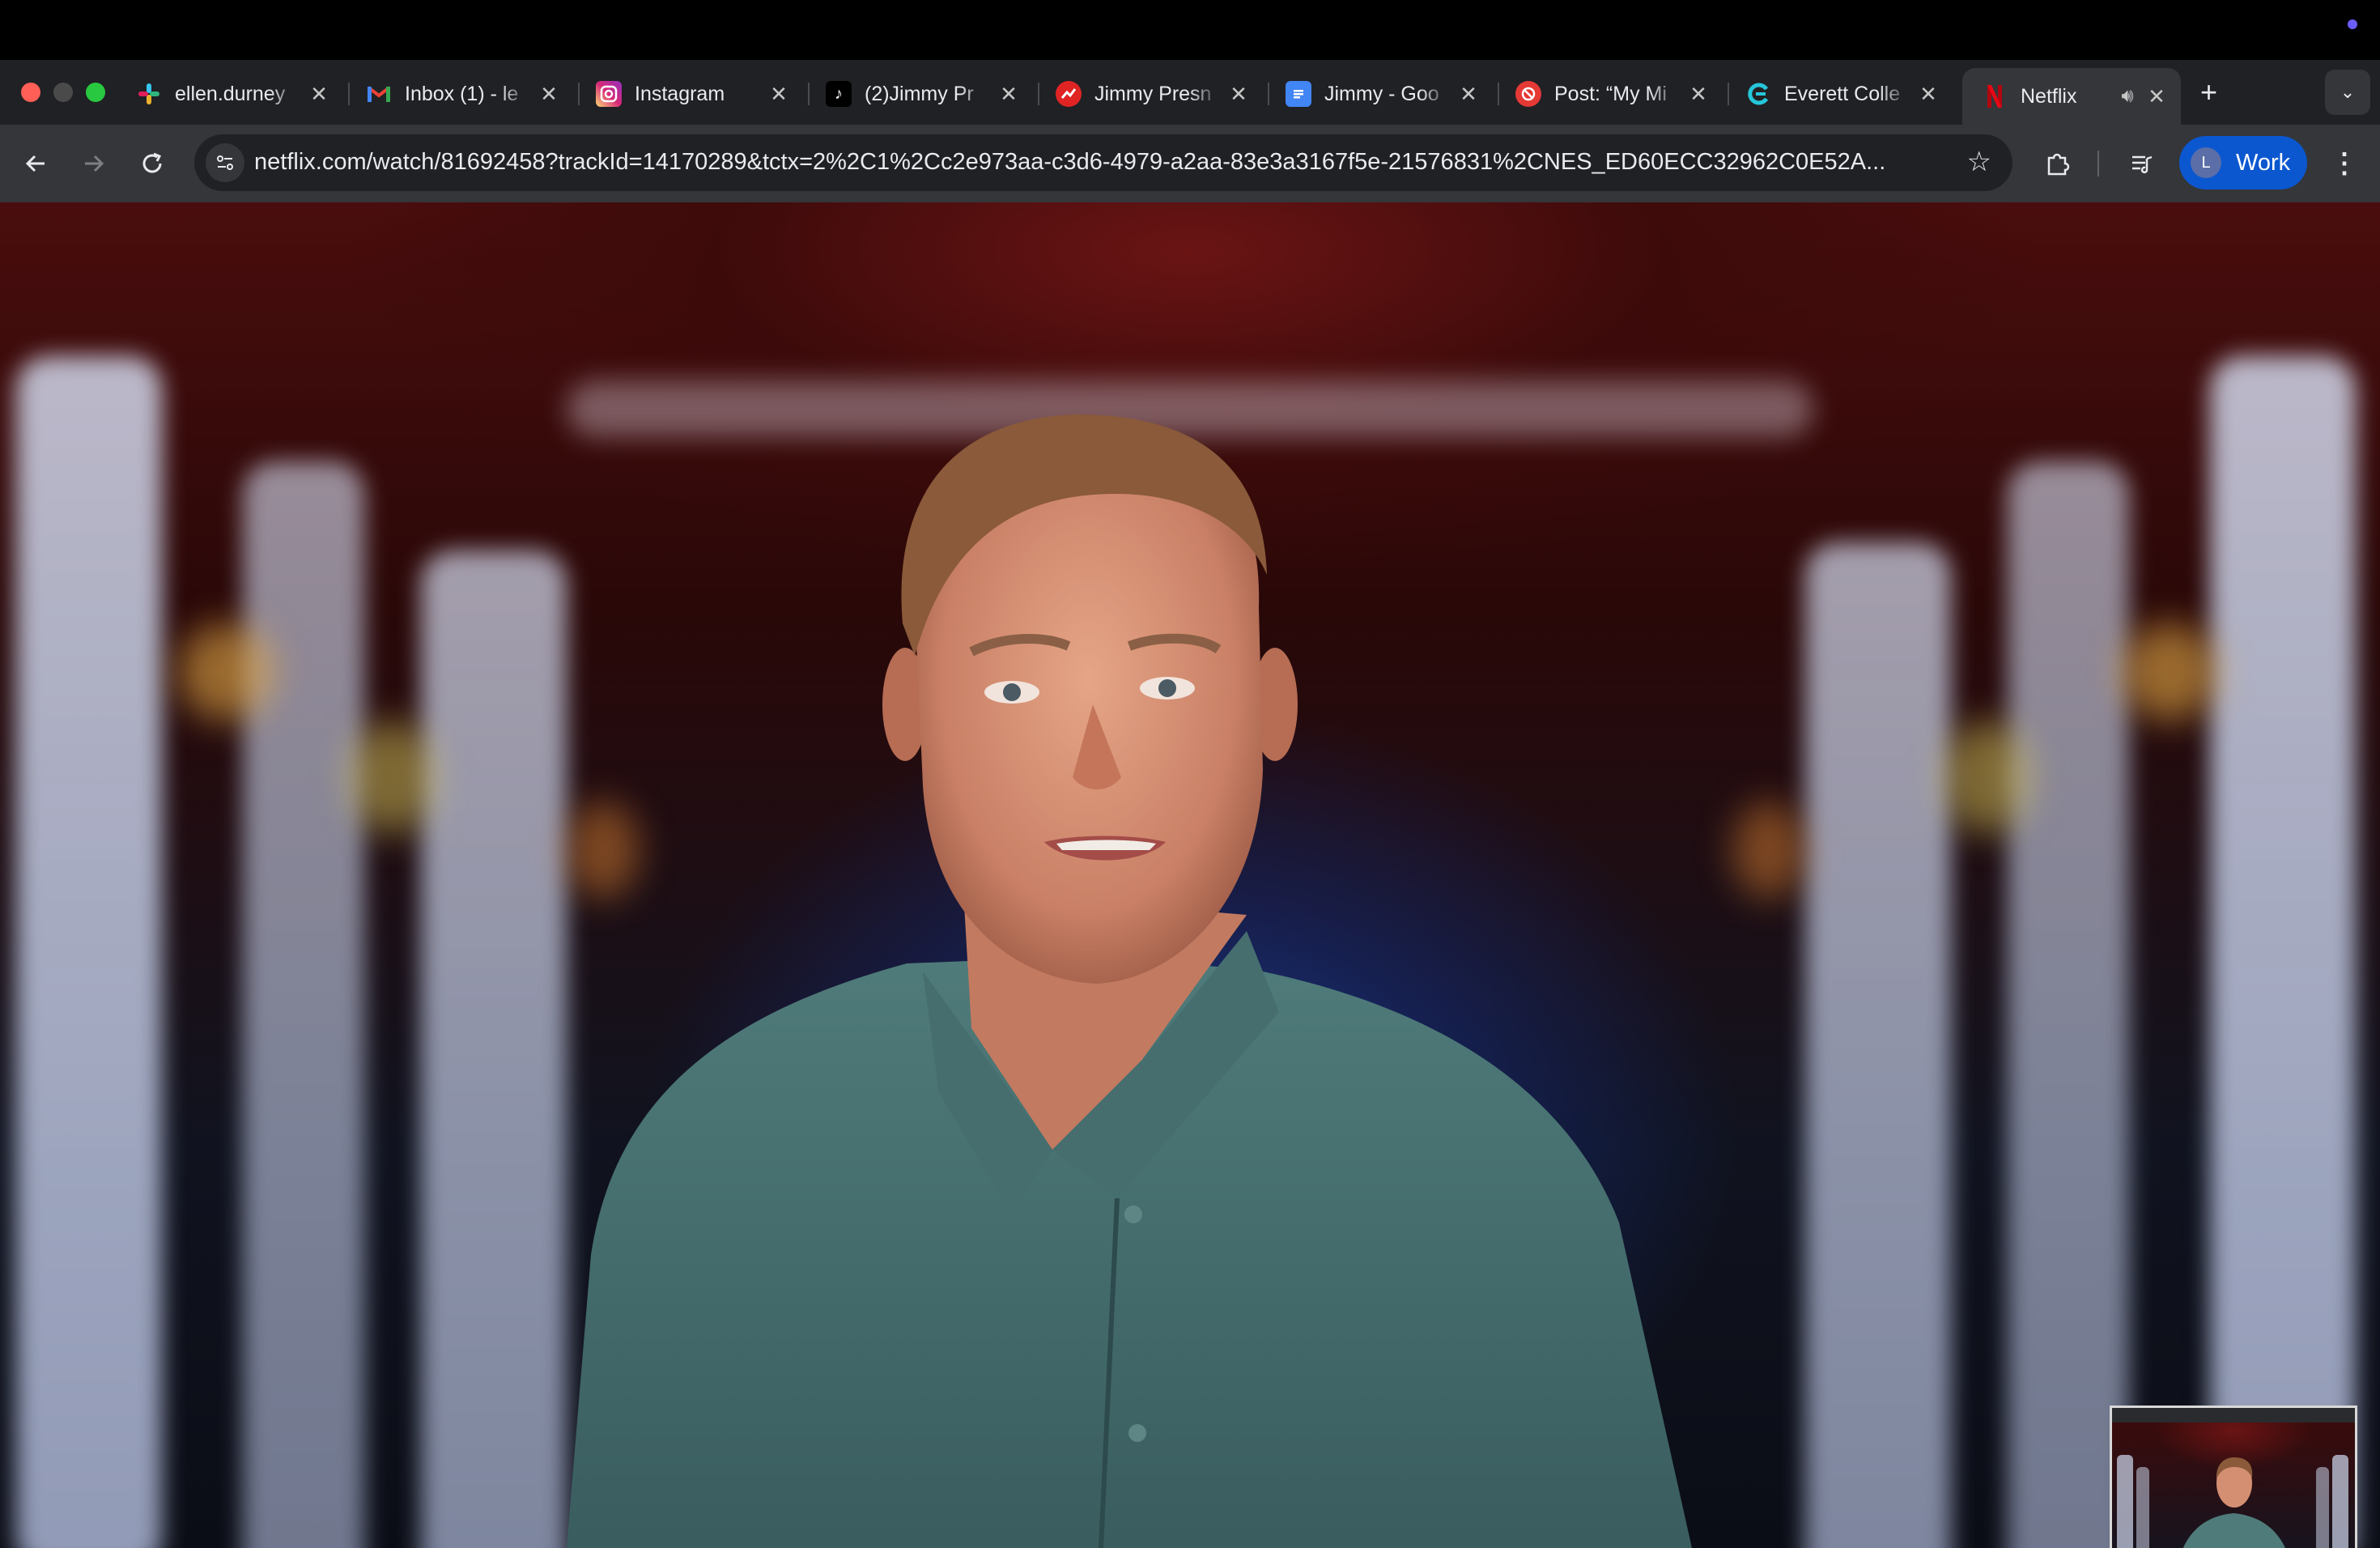 This screenshot has width=2380, height=1548. Describe the element at coordinates (2352, 24) in the screenshot. I see `status-indicator-icon` at that location.